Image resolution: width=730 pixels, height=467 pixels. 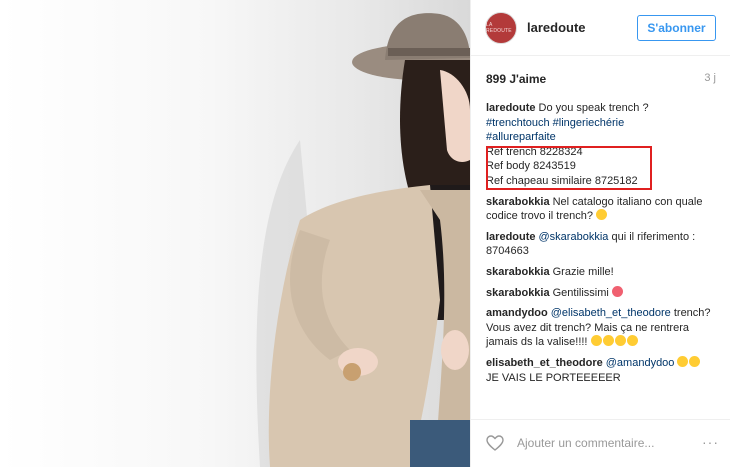 I want to click on post-username: laredoute, so click(x=556, y=27).